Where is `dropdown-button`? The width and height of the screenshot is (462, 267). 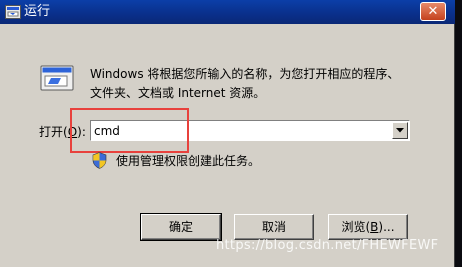 dropdown-button is located at coordinates (400, 130).